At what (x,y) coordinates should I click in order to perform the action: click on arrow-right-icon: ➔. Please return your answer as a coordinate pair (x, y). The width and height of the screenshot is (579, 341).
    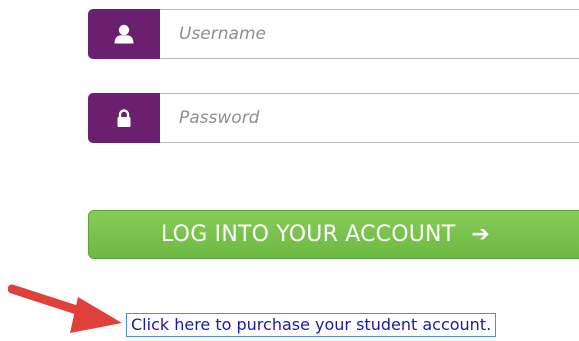
    Looking at the image, I should click on (480, 234).